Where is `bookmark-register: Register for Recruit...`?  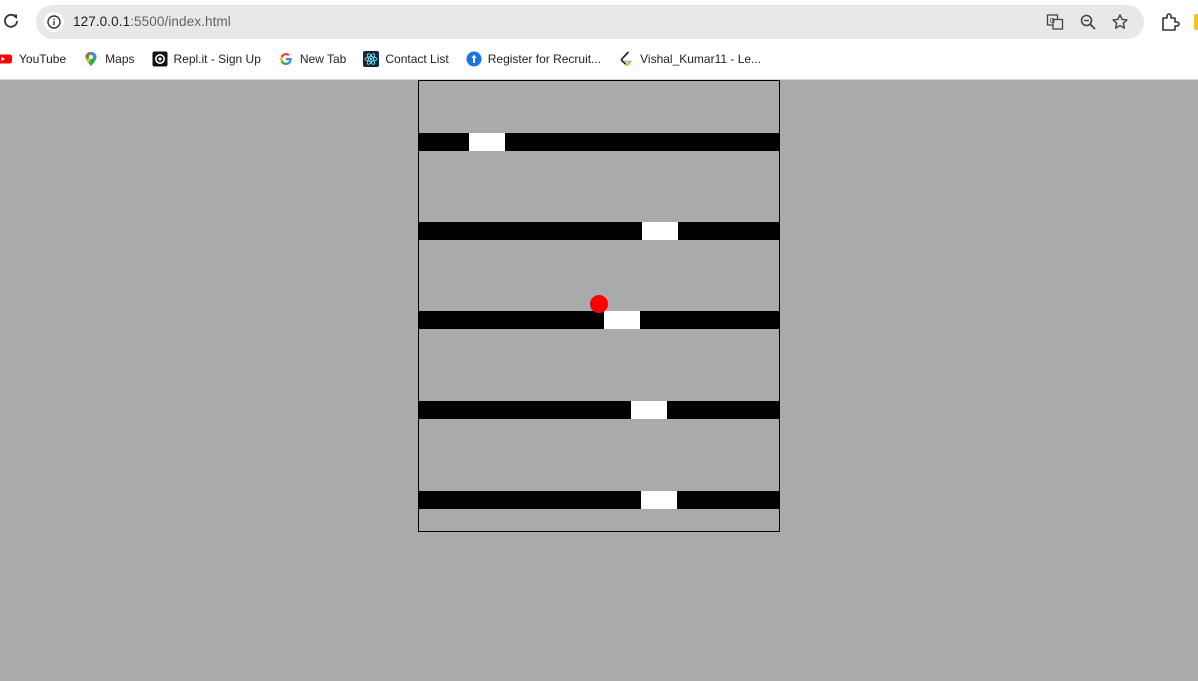
bookmark-register: Register for Recruit... is located at coordinates (533, 59).